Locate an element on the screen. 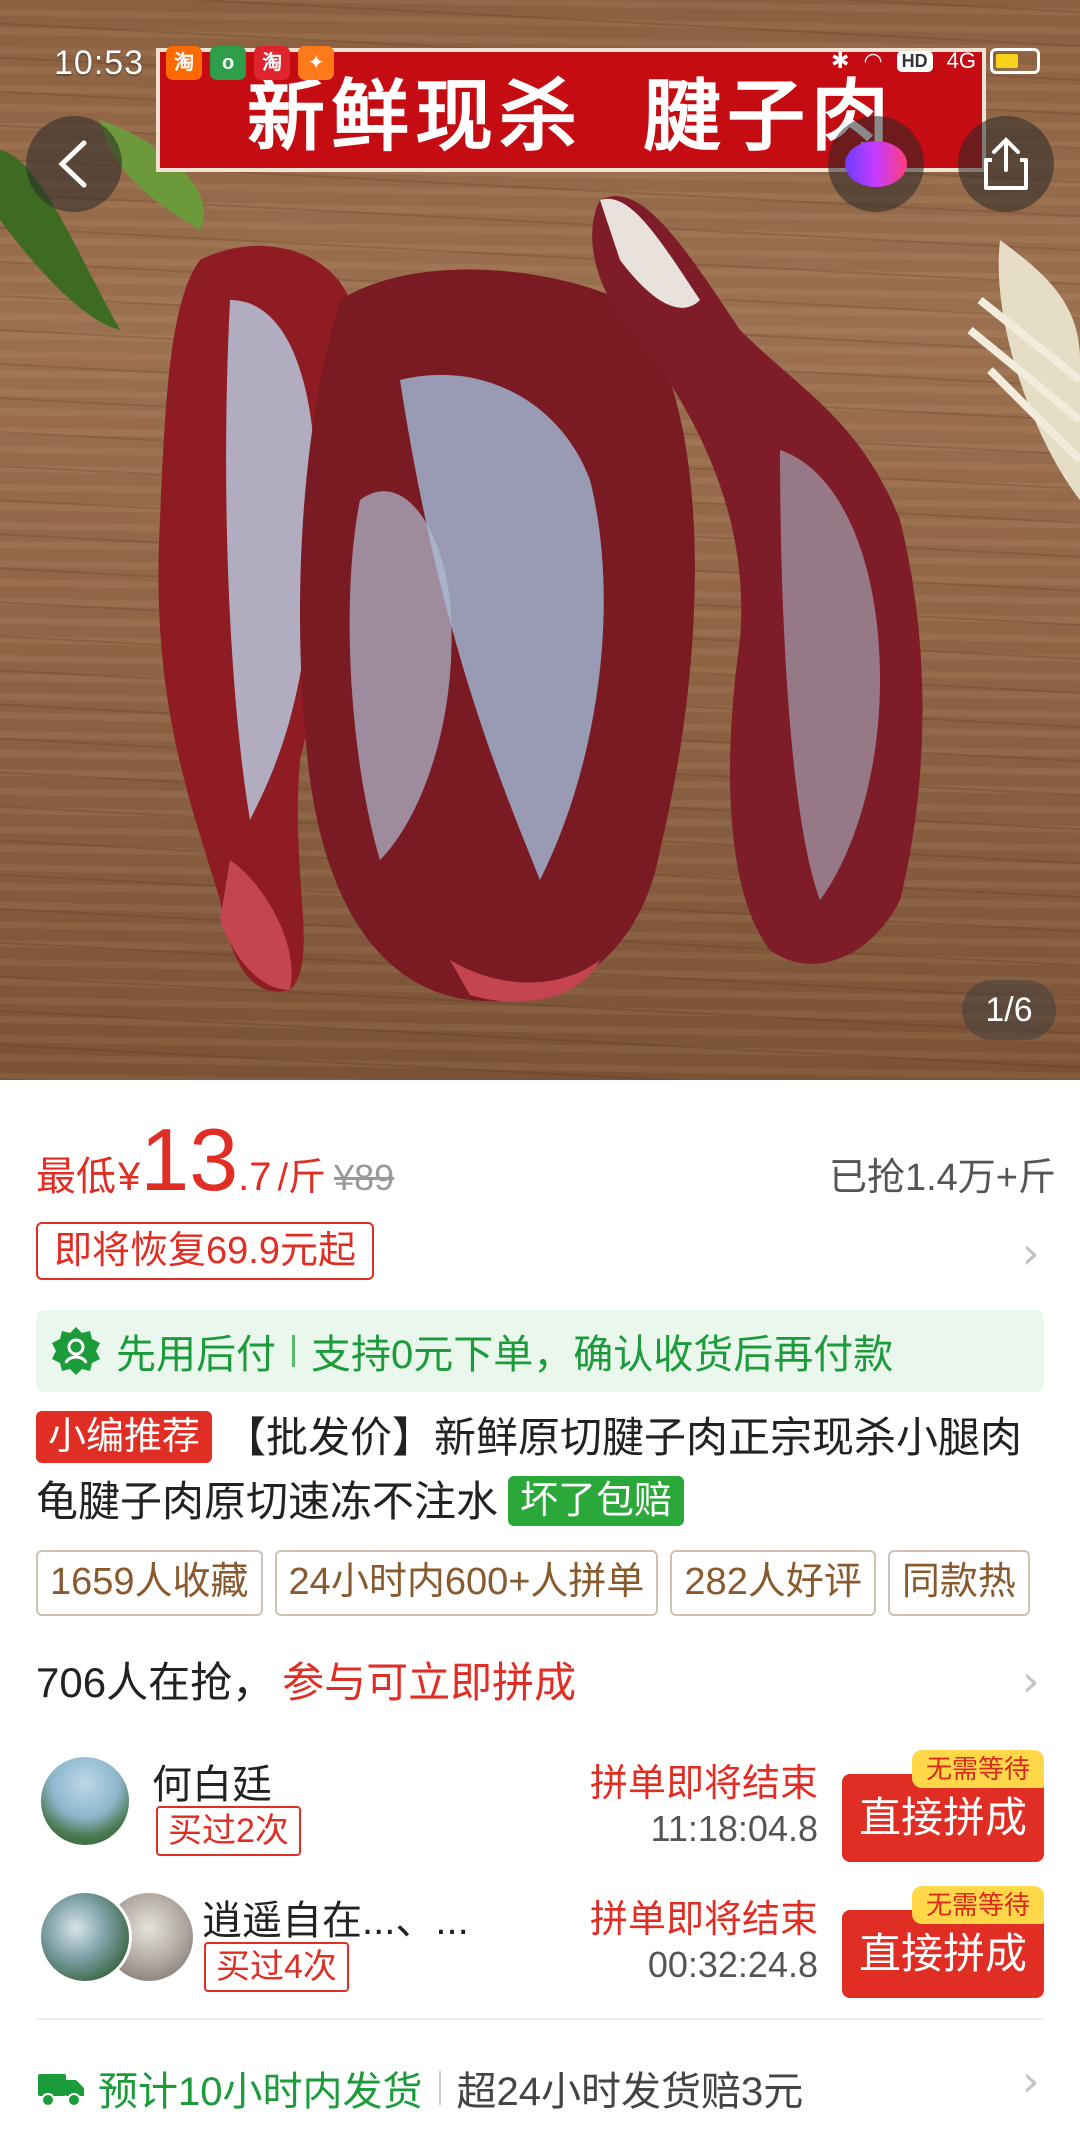  taobao-special-app-icon: 淘 is located at coordinates (272, 63).